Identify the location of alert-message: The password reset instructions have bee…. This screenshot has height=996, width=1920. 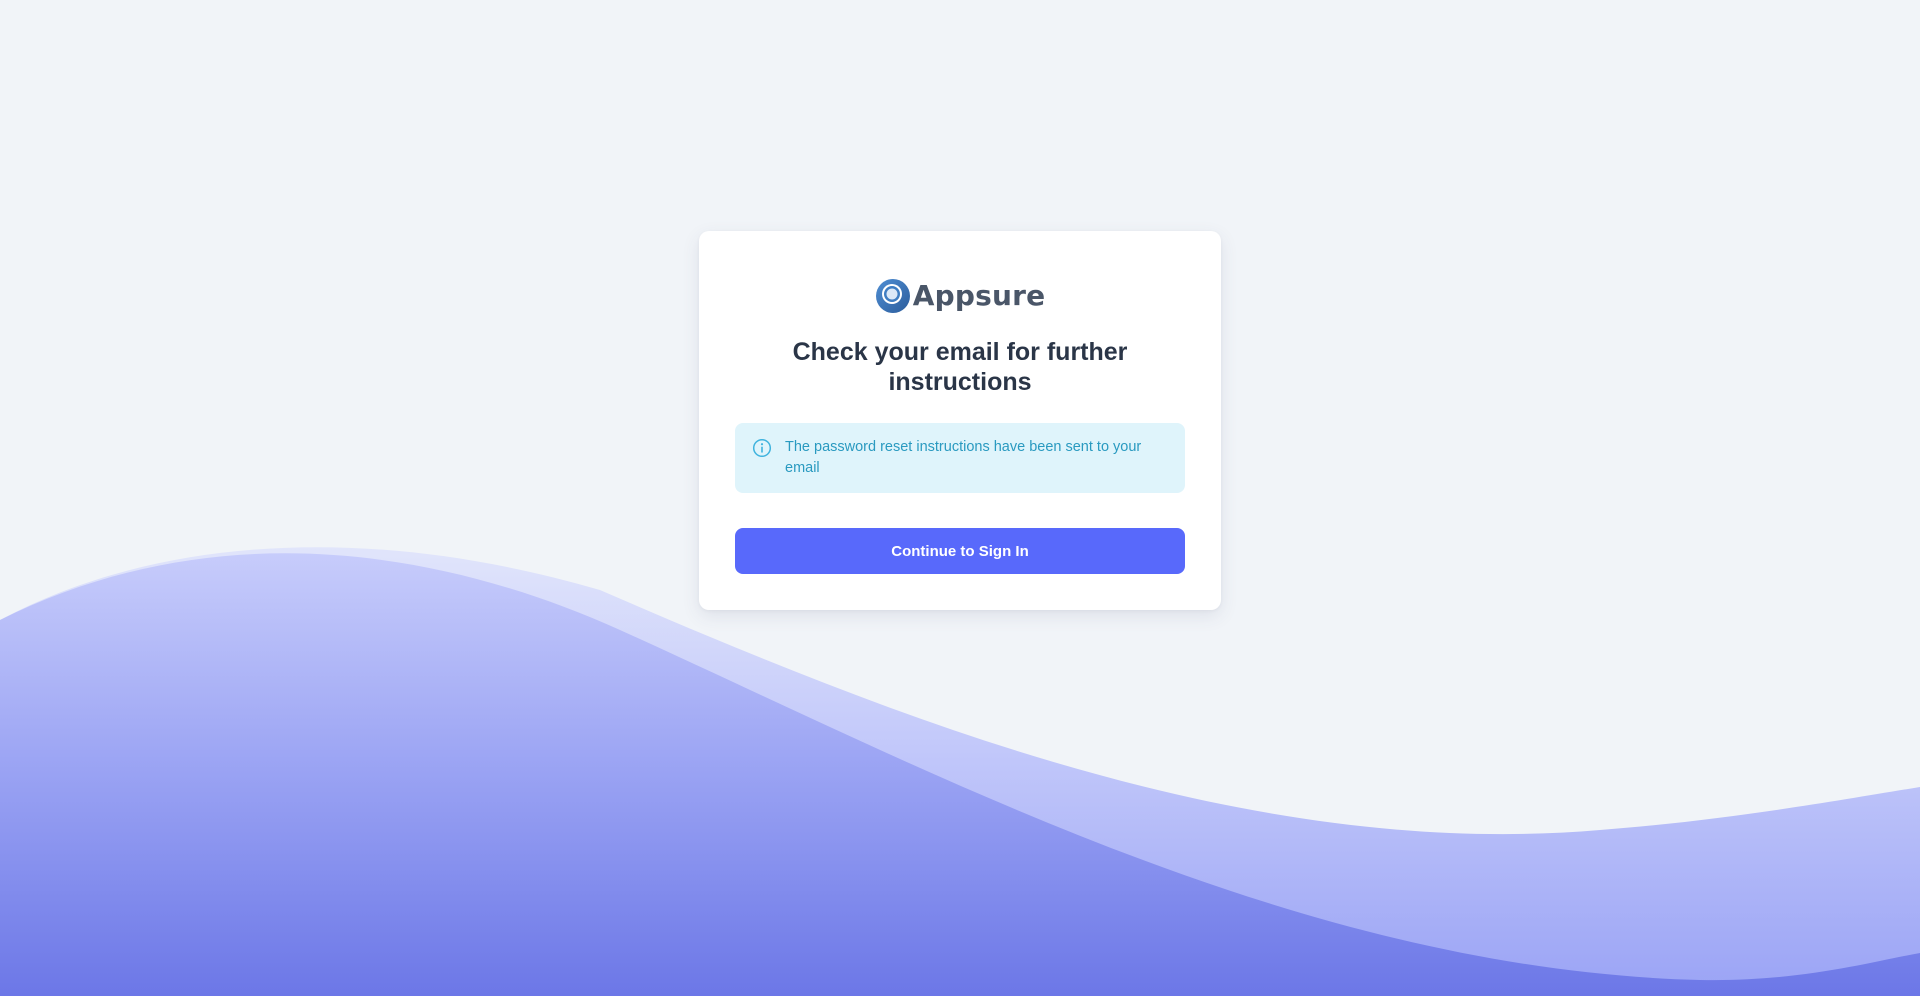
(963, 457).